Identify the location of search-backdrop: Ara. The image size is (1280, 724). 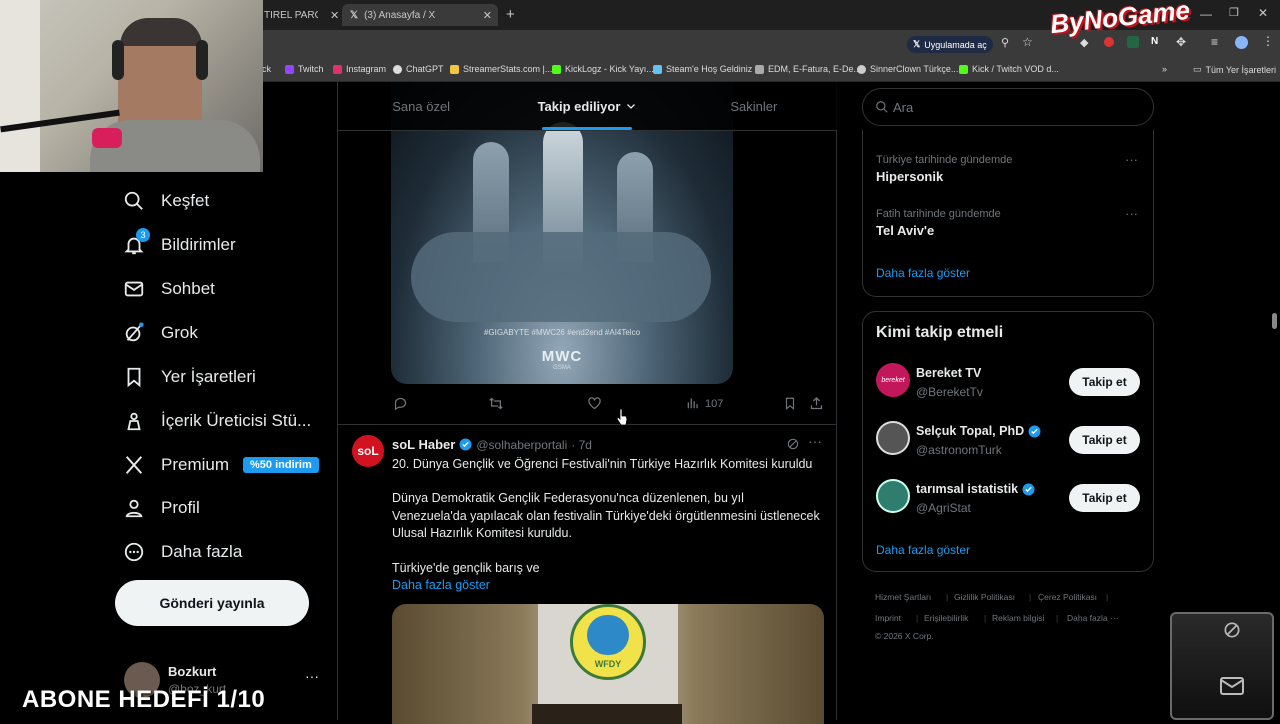
(1008, 106).